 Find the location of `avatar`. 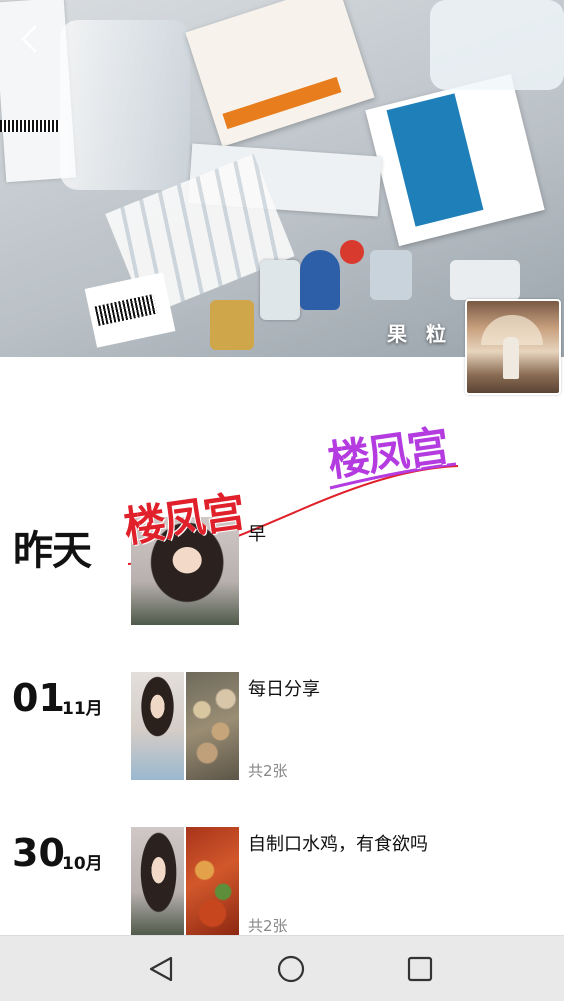

avatar is located at coordinates (513, 347).